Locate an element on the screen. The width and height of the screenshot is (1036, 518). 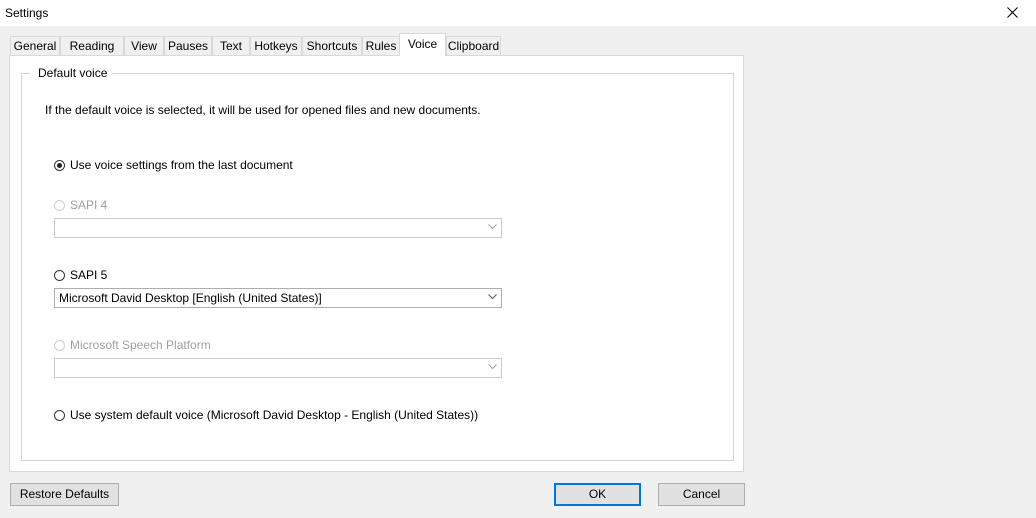
tab-rules: Rules is located at coordinates (381, 45).